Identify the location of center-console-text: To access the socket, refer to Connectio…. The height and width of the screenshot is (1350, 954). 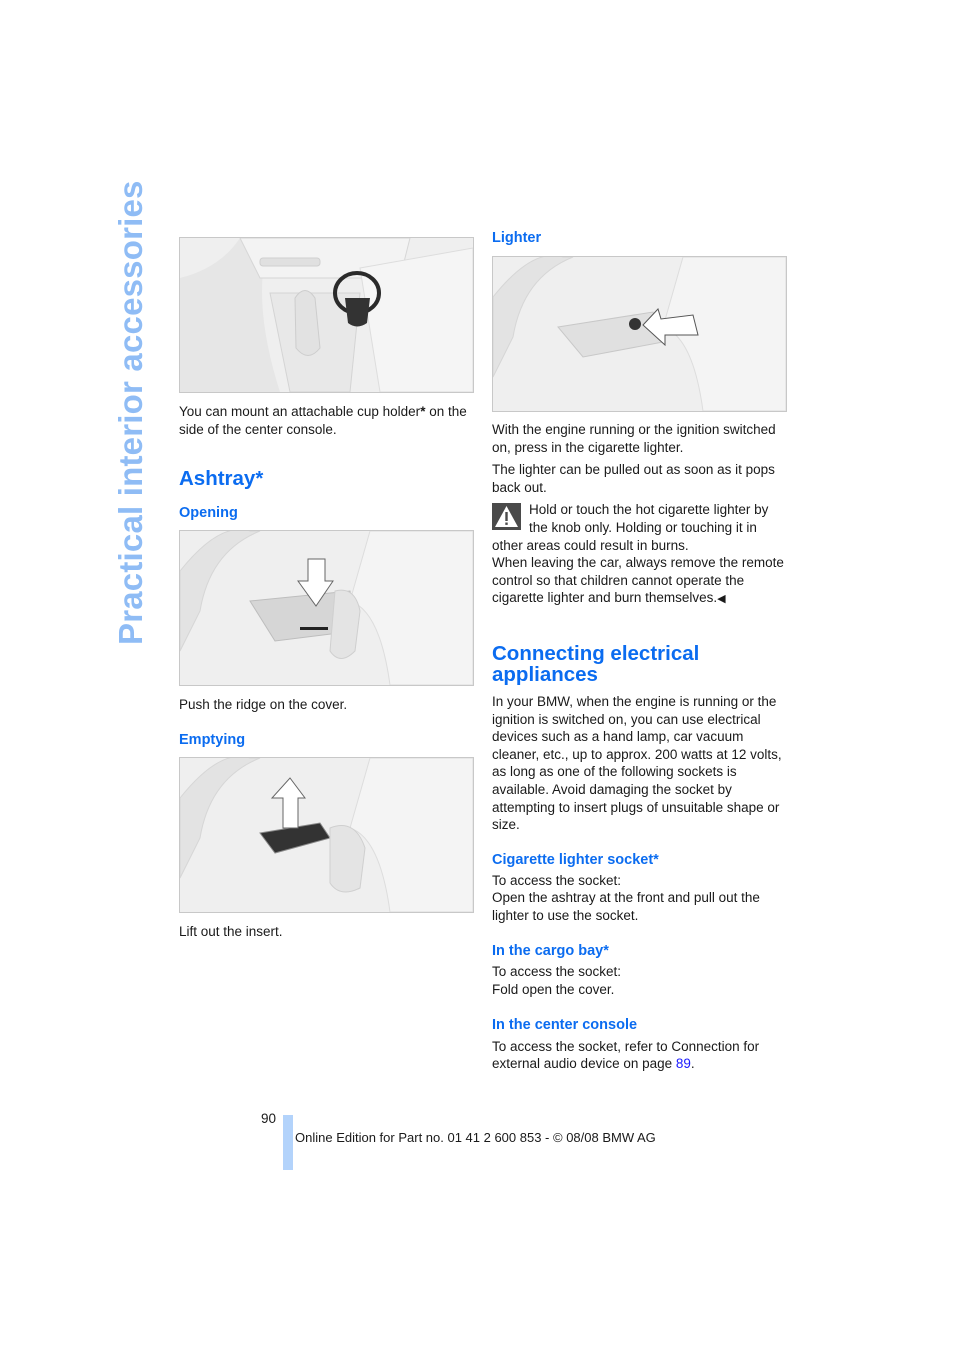
(626, 1055).